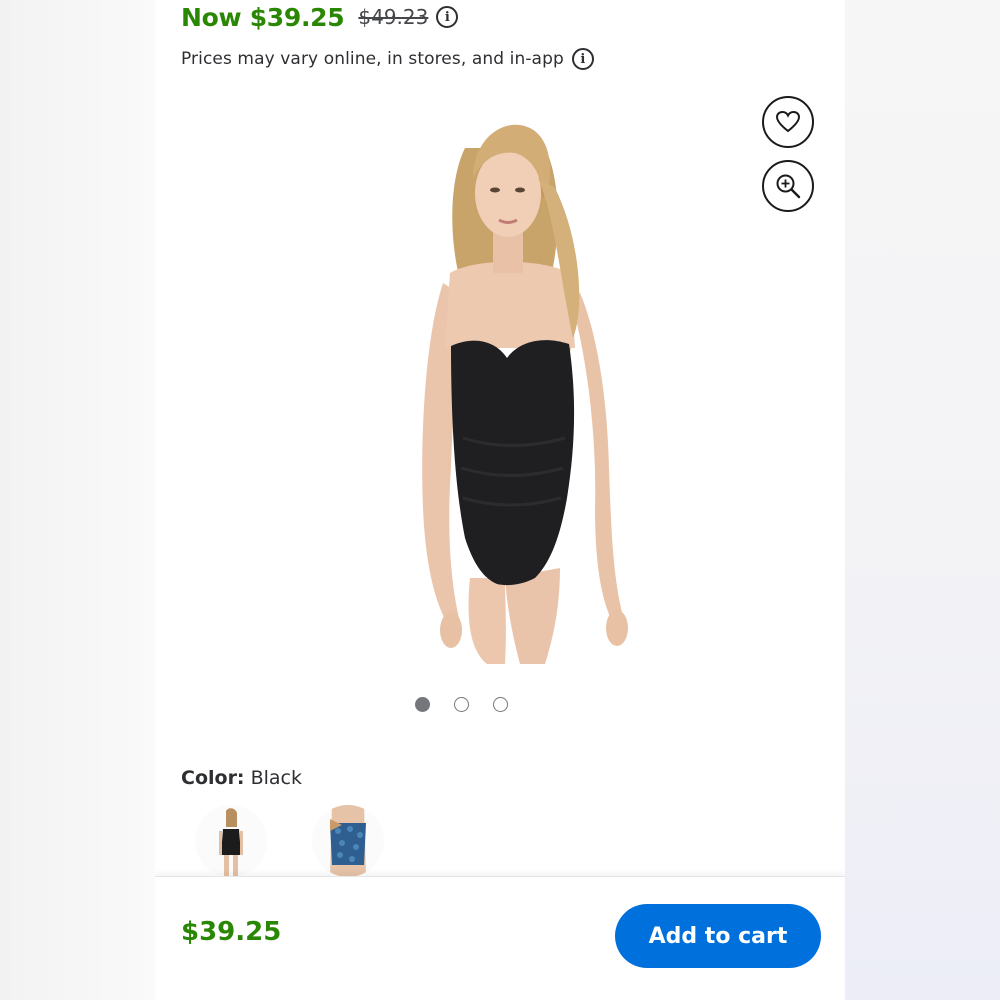 Image resolution: width=1000 pixels, height=1000 pixels. I want to click on swatch-black, so click(231, 841).